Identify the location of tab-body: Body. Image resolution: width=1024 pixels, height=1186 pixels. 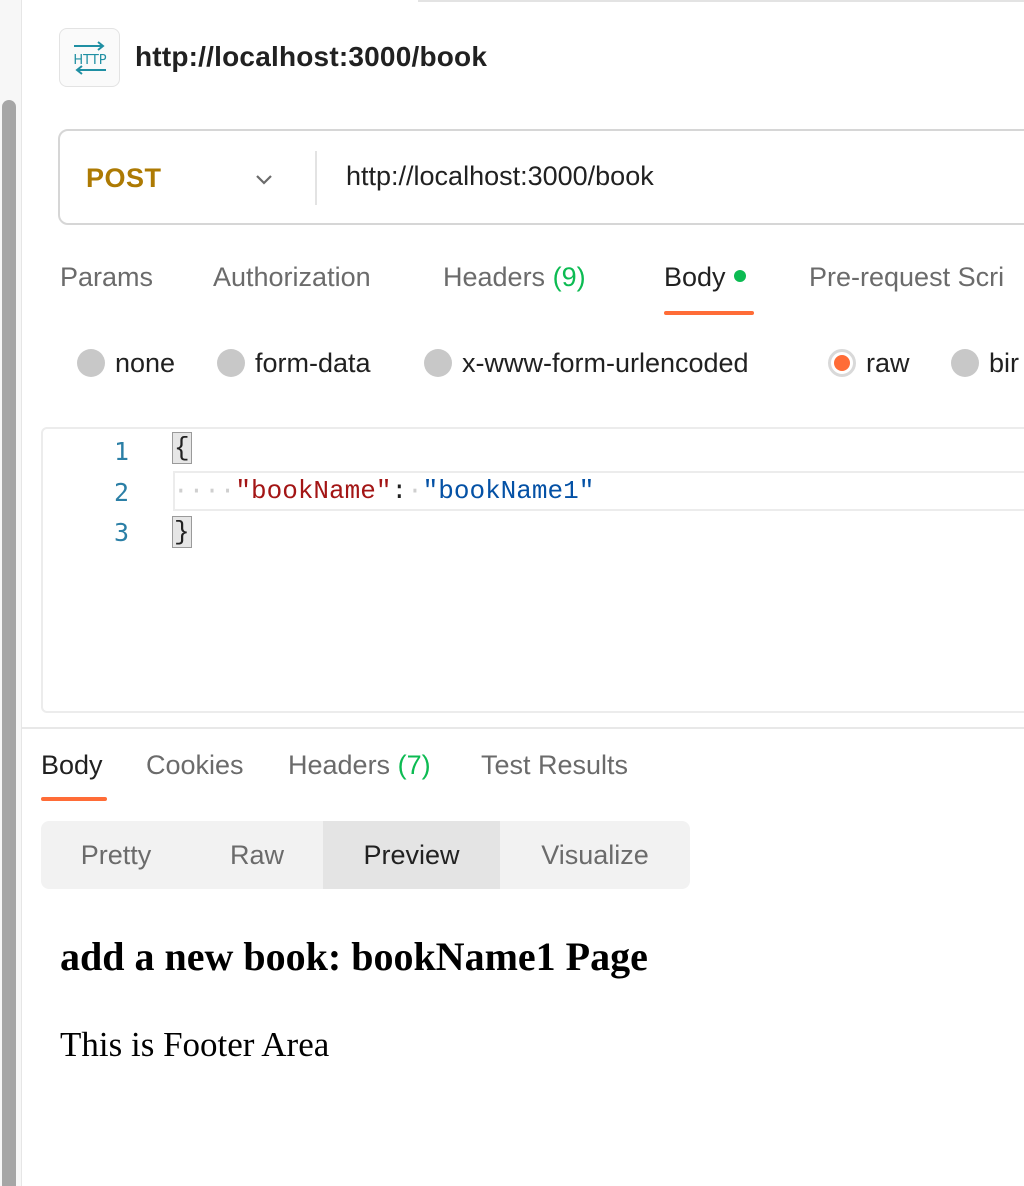
(705, 277).